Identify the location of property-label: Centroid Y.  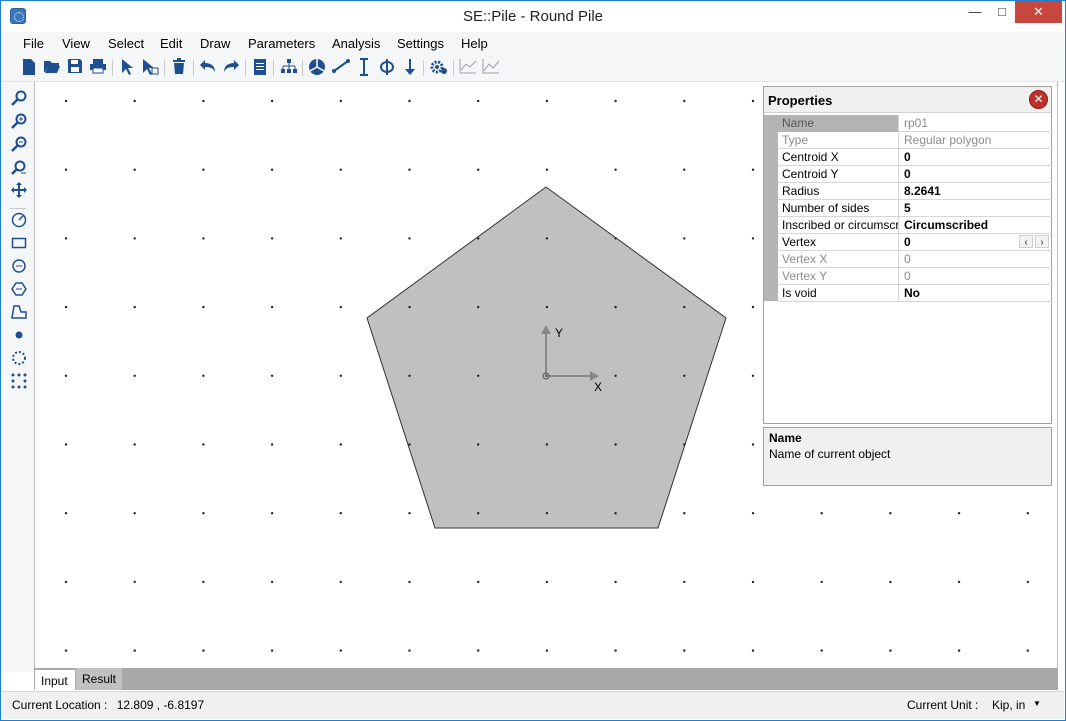
(838, 174).